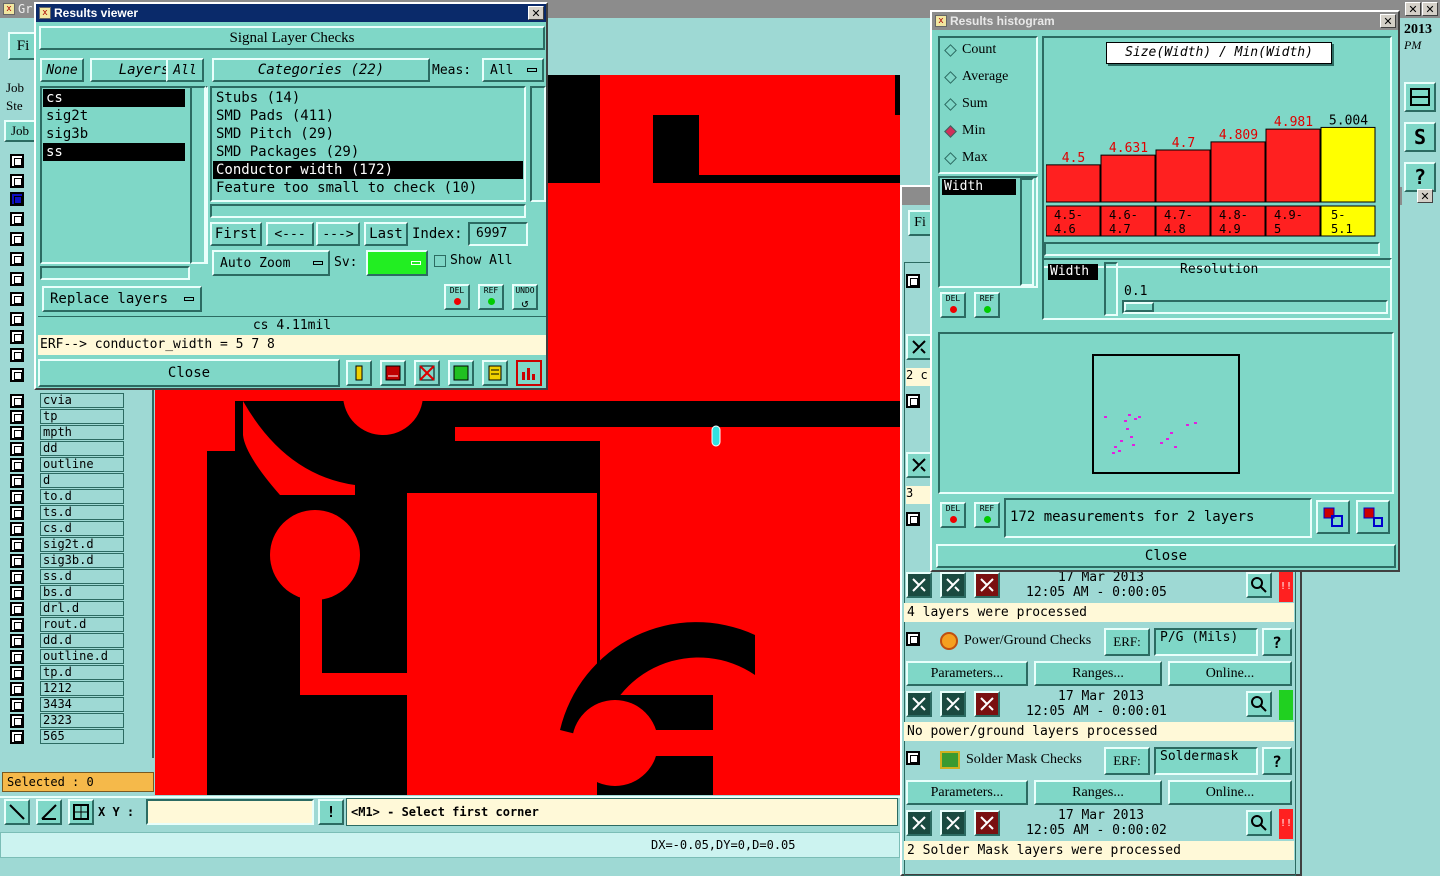 The width and height of the screenshot is (1440, 876). I want to click on categories-button: Categories (22), so click(321, 70).